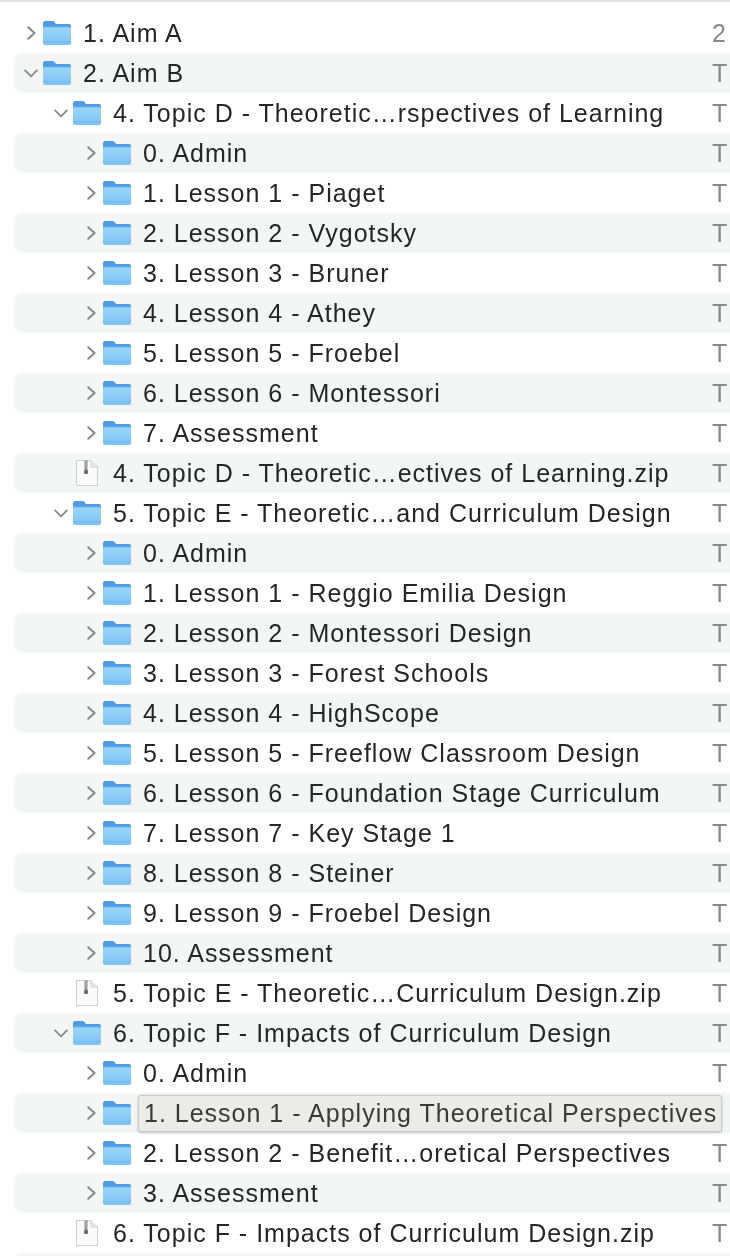 Image resolution: width=730 pixels, height=1256 pixels. I want to click on tree-row: 6. Lesson 6 - Foundation Stage Curriculum T, so click(372, 793).